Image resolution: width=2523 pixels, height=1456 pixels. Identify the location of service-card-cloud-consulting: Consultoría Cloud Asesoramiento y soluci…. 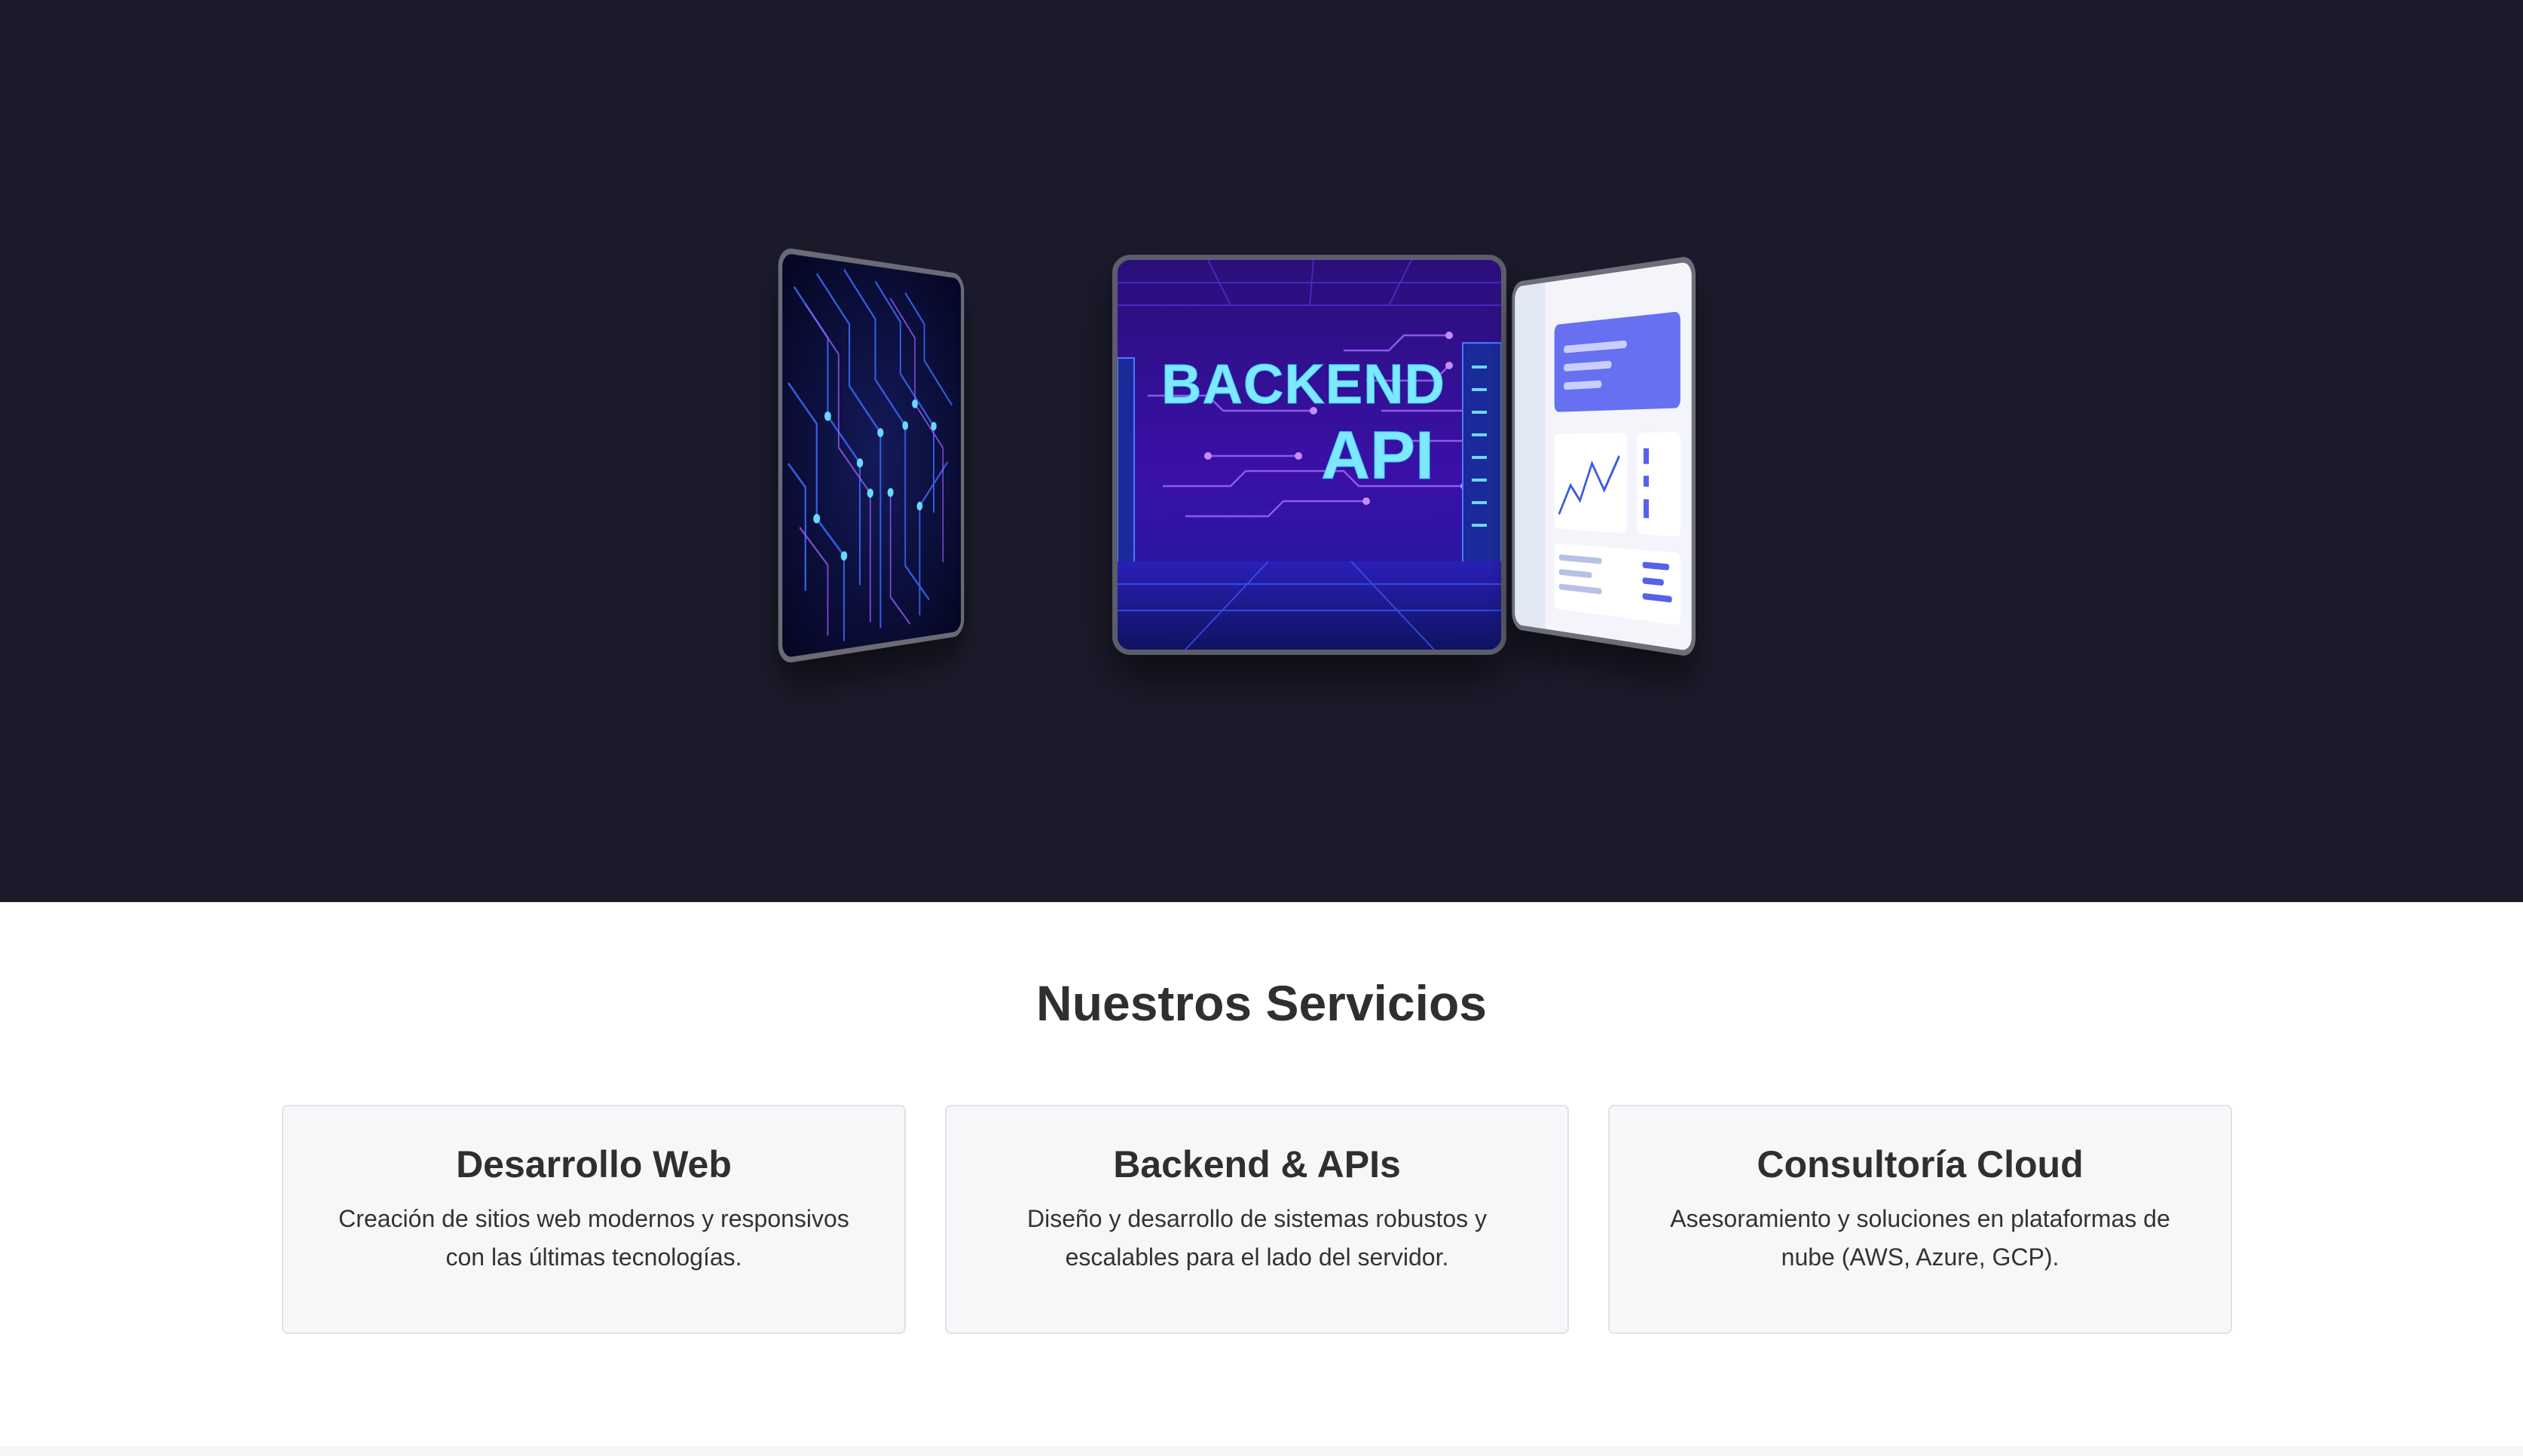
(1920, 1219).